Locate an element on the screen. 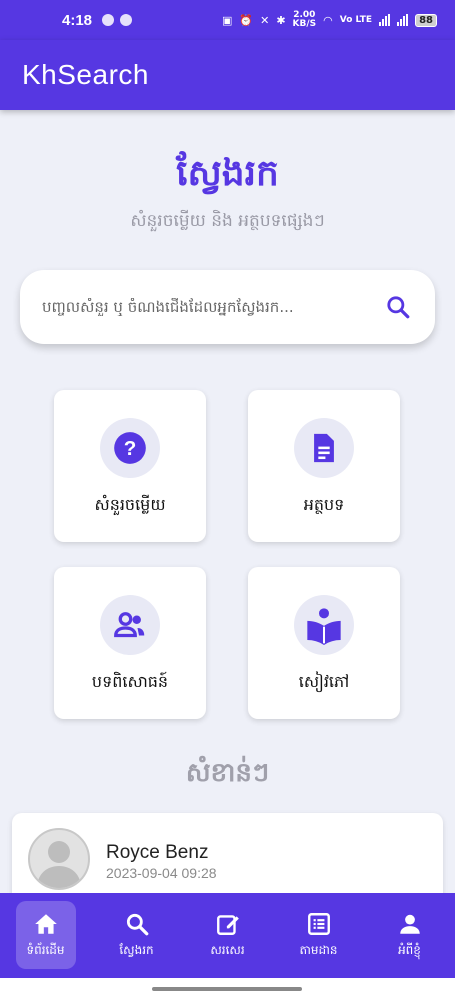  status-time: 4:18 is located at coordinates (77, 20).